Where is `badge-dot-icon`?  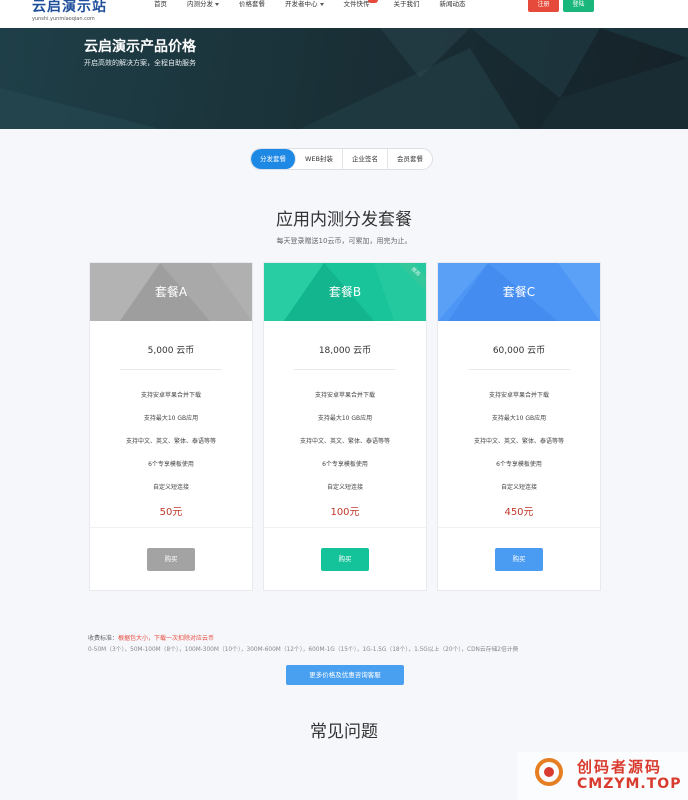 badge-dot-icon is located at coordinates (373, 1).